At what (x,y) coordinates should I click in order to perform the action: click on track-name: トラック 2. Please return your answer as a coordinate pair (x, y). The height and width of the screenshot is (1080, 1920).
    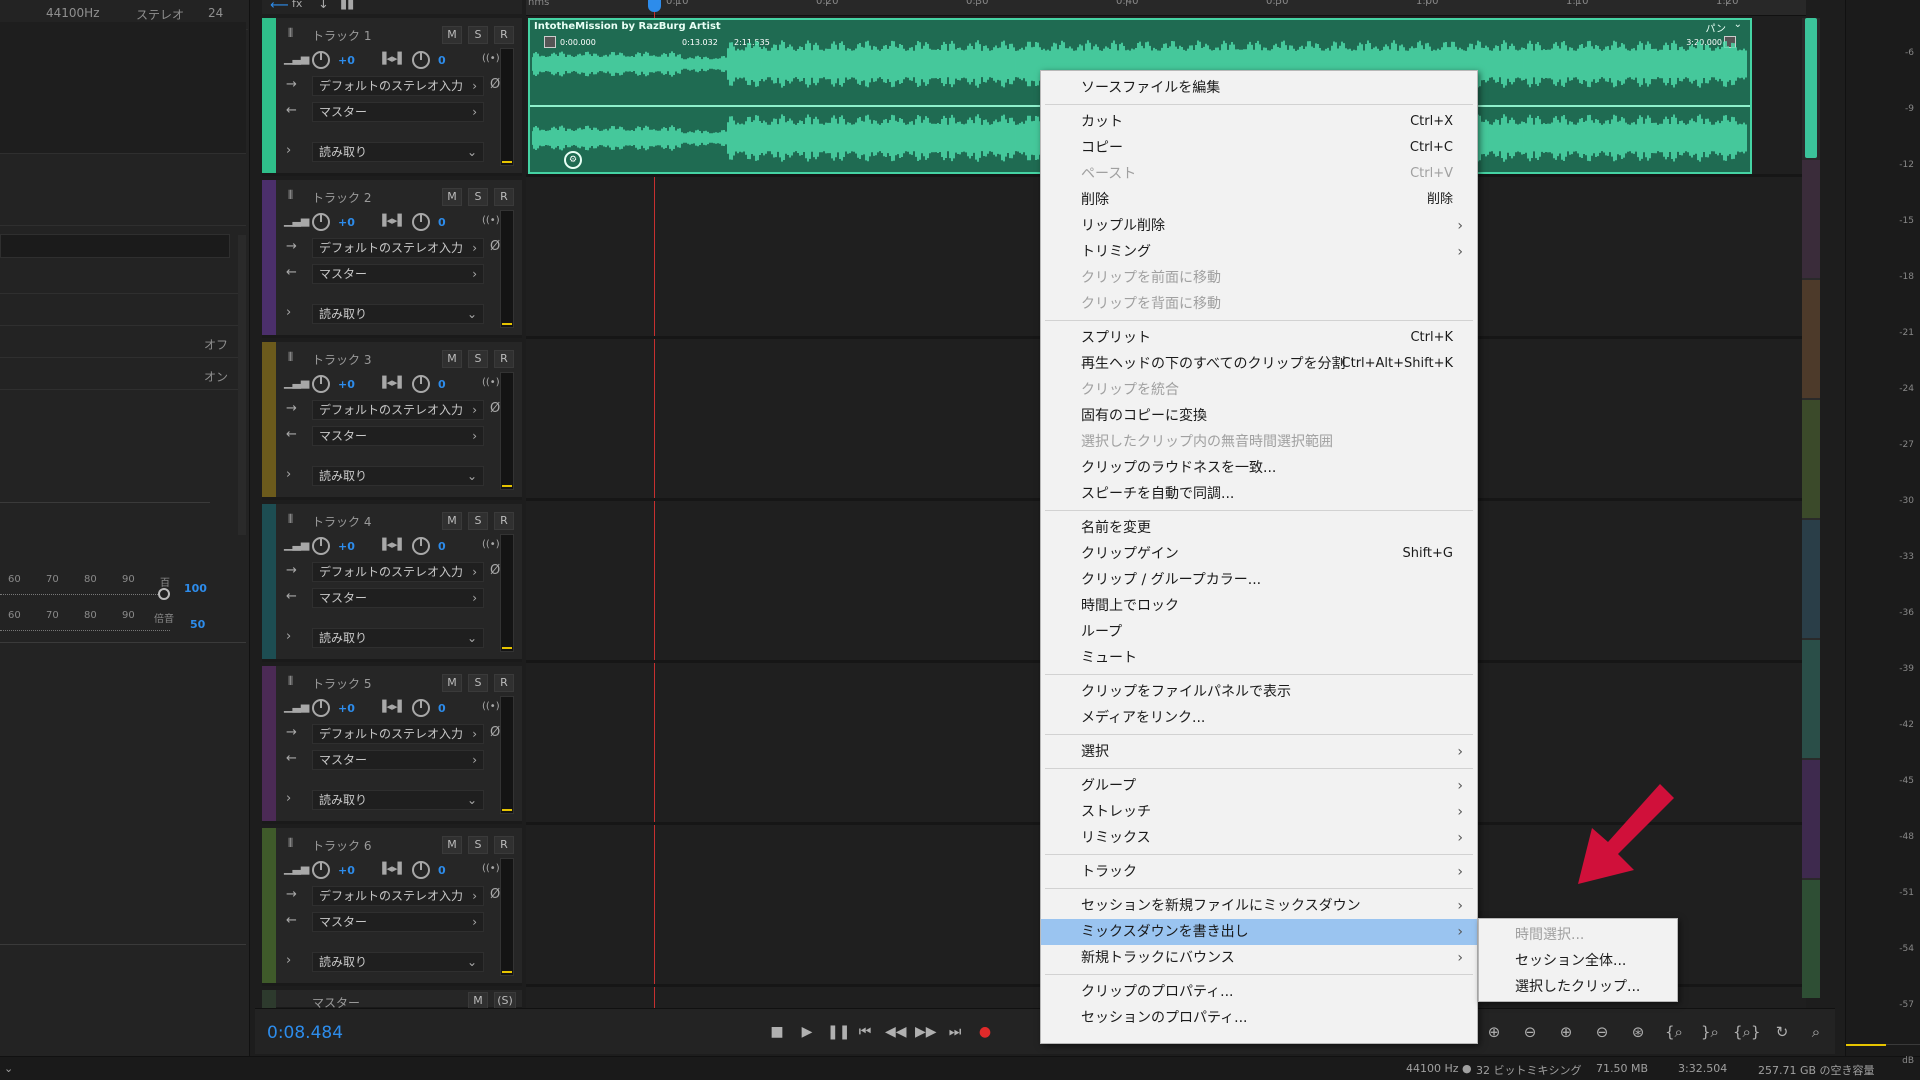
    Looking at the image, I should click on (341, 197).